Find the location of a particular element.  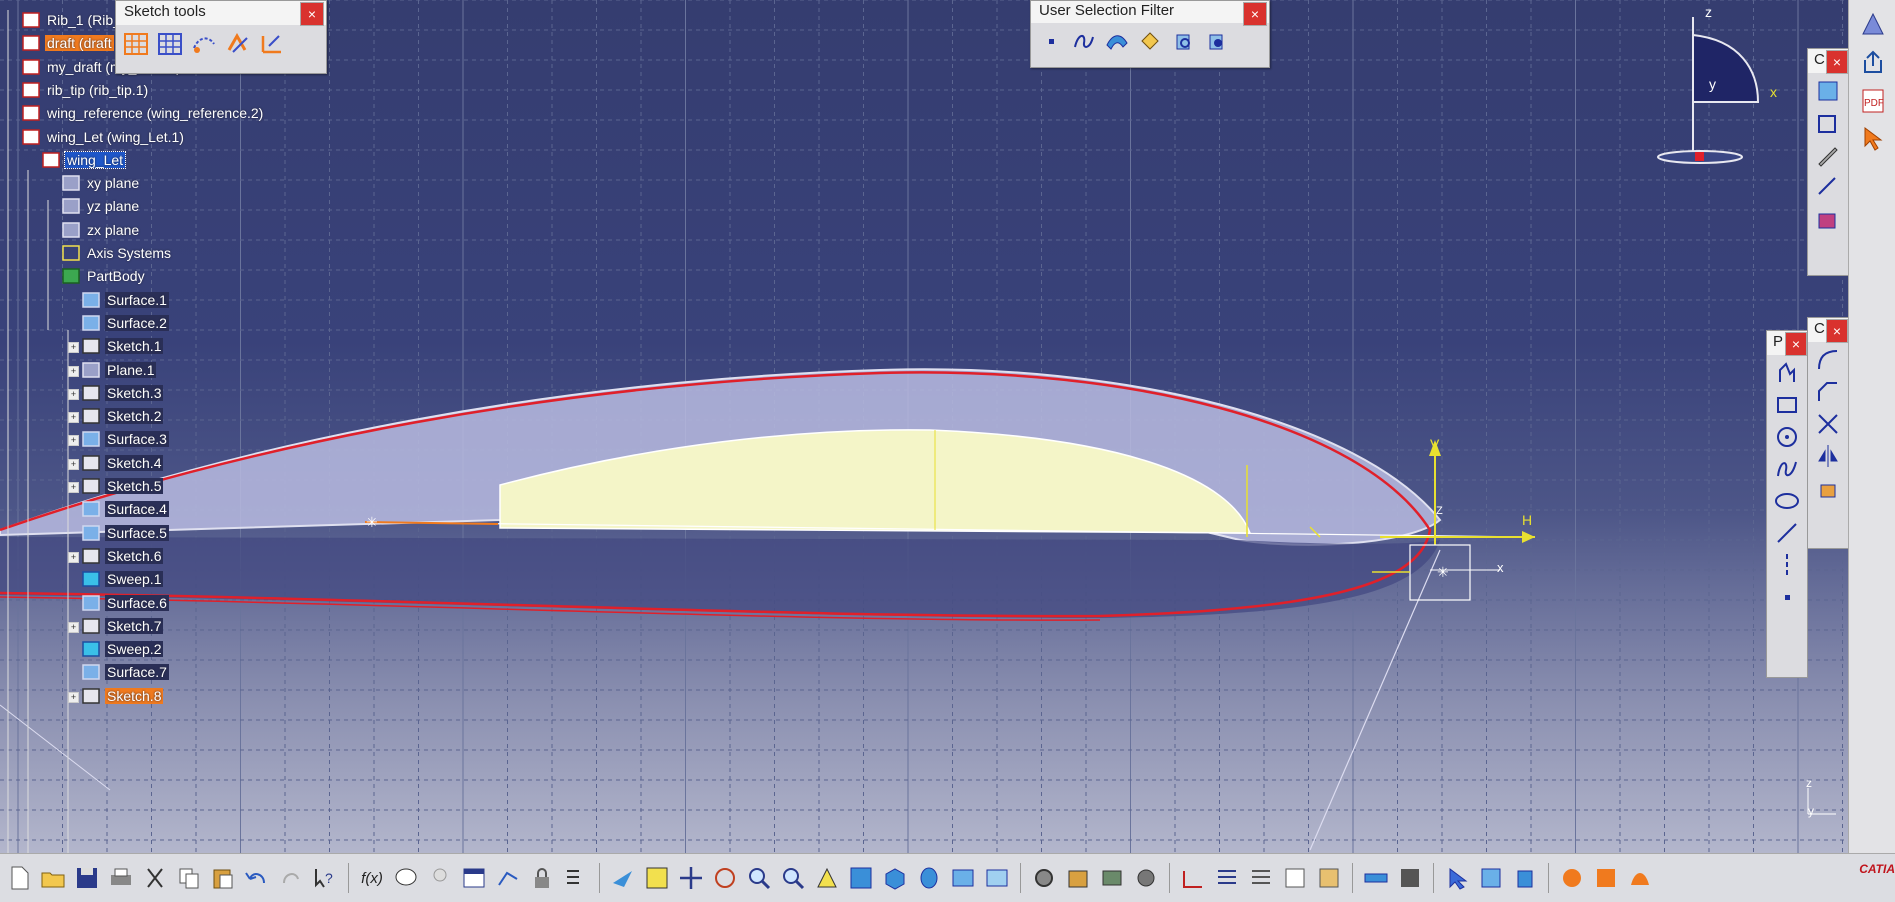

compass is located at coordinates (1720, 90).